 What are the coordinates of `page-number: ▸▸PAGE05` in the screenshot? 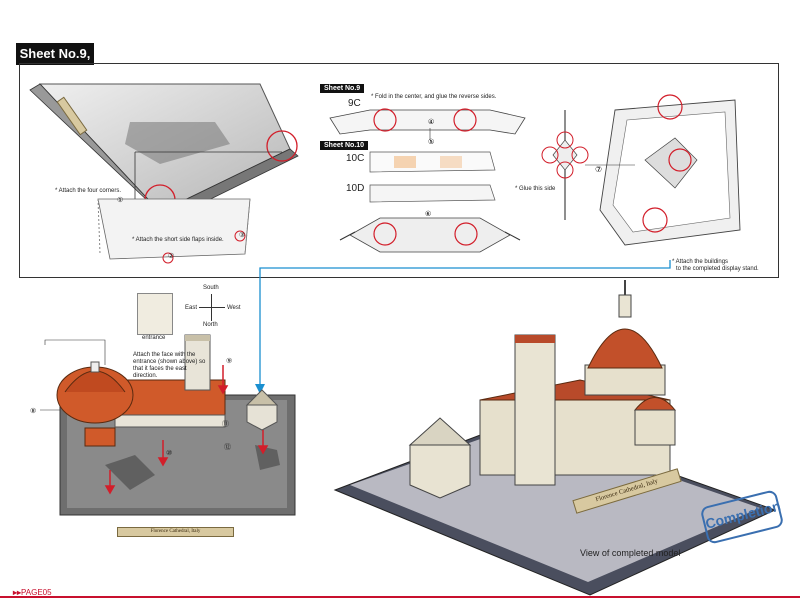 It's located at (32, 592).